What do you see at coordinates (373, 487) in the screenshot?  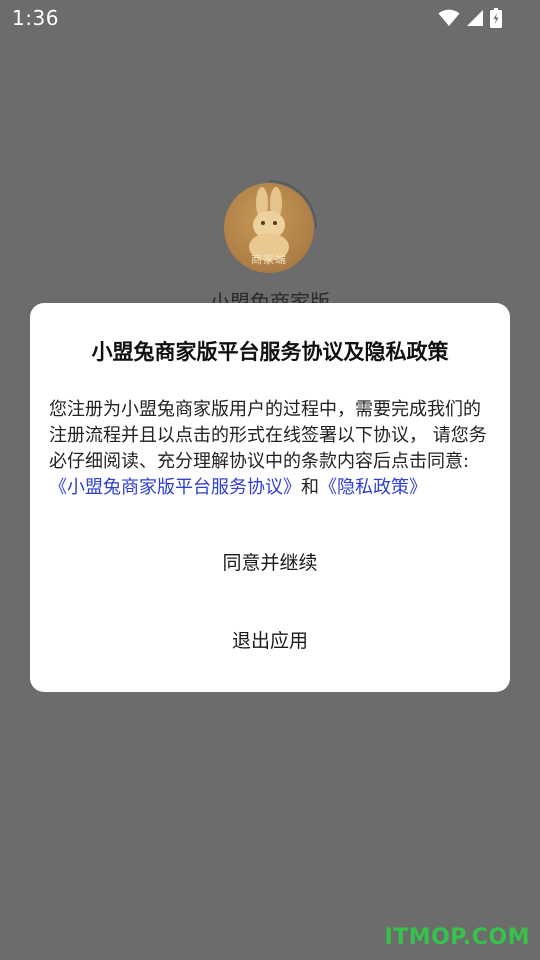 I see `privacy-policy-link: 《隐私政策》` at bounding box center [373, 487].